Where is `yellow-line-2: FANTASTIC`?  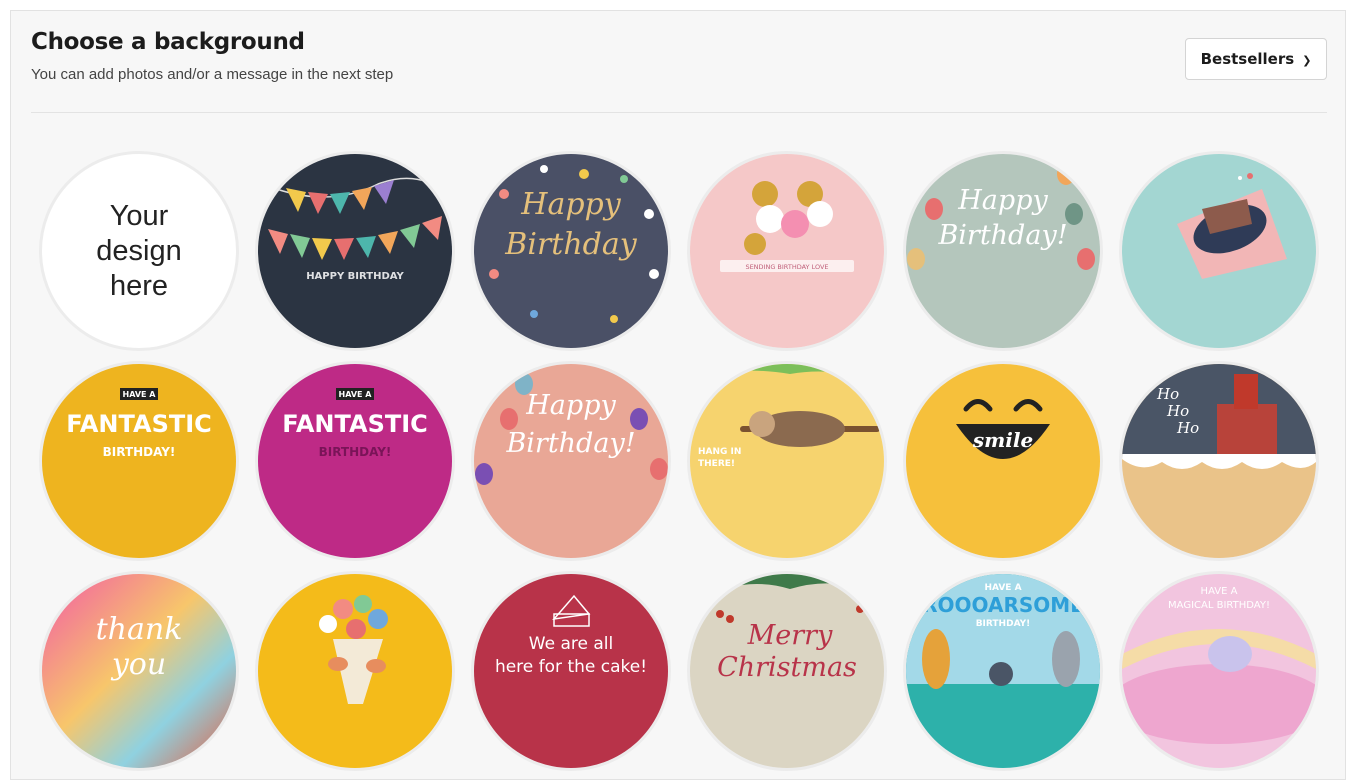 yellow-line-2: FANTASTIC is located at coordinates (139, 424).